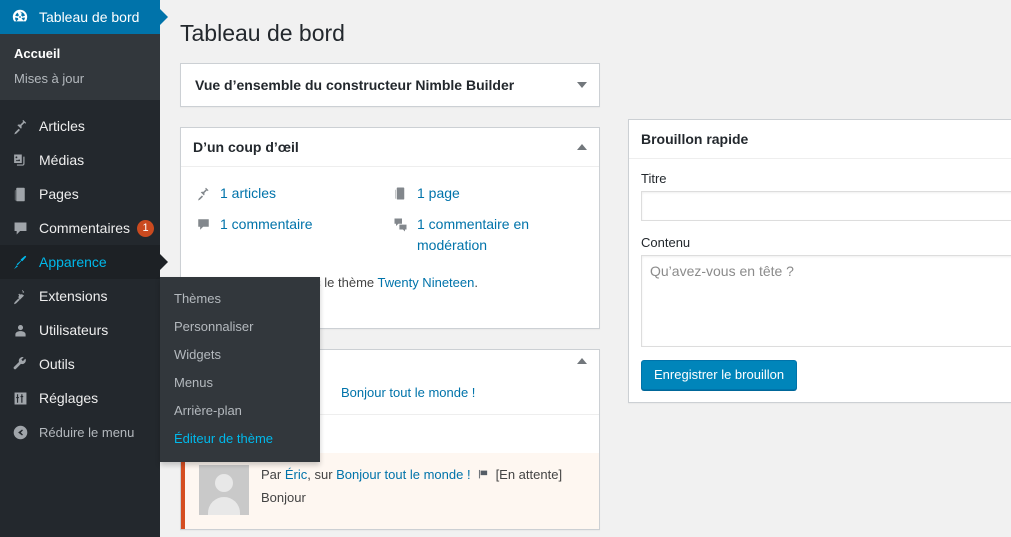 This screenshot has width=1011, height=537. What do you see at coordinates (400, 225) in the screenshot?
I see `comments-moderation-icon` at bounding box center [400, 225].